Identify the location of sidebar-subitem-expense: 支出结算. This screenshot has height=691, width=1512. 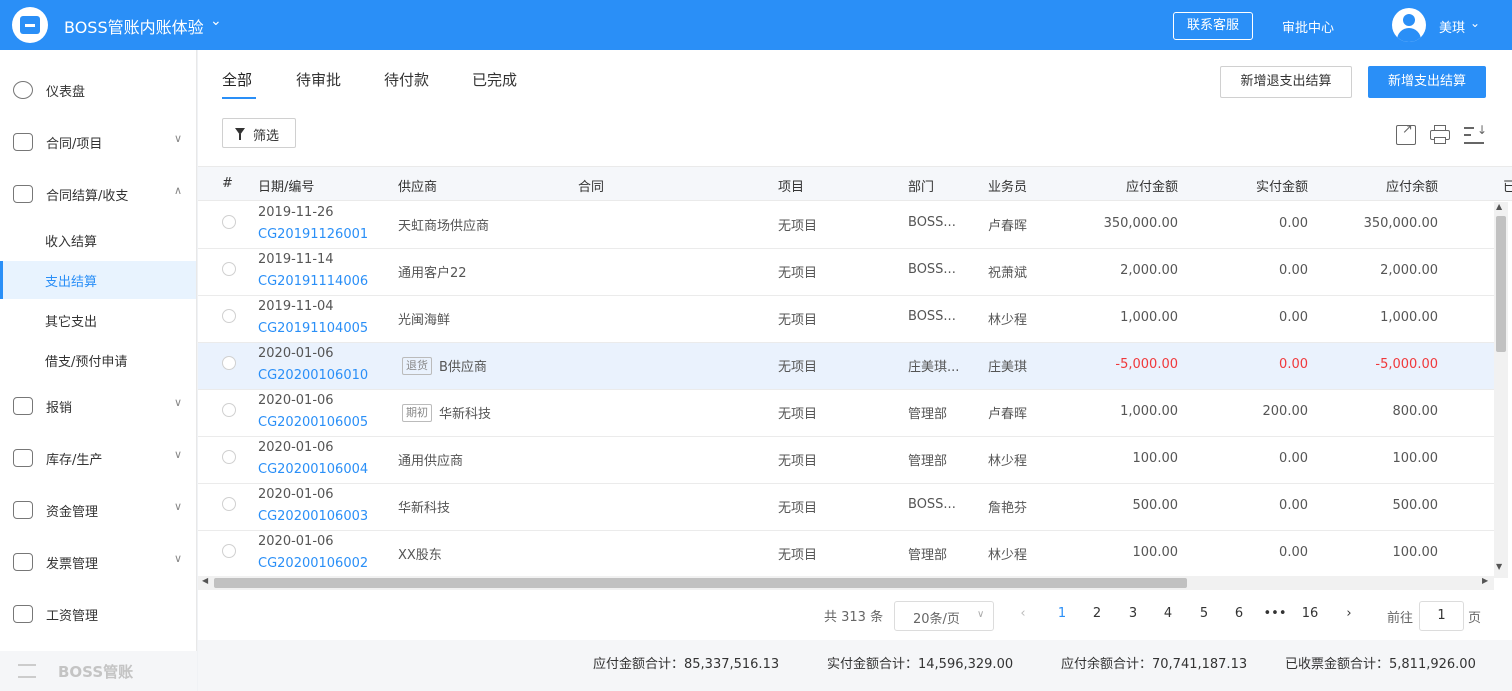
(98, 280).